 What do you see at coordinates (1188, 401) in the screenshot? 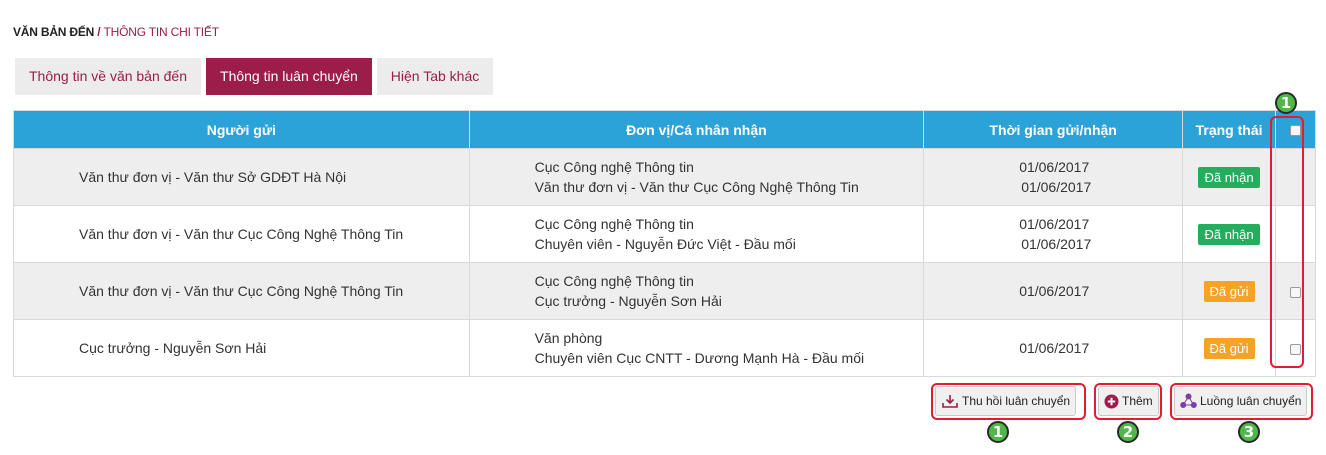
I see `share-nodes-icon` at bounding box center [1188, 401].